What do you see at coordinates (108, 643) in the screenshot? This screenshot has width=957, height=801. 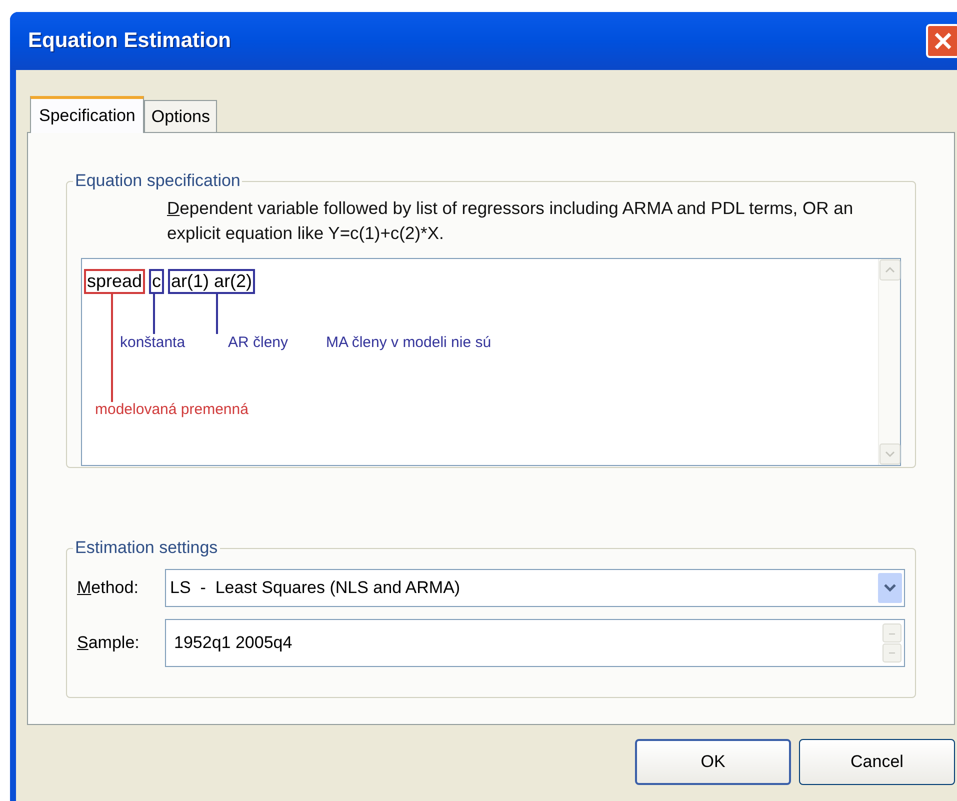 I see `sample-label: Sample:` at bounding box center [108, 643].